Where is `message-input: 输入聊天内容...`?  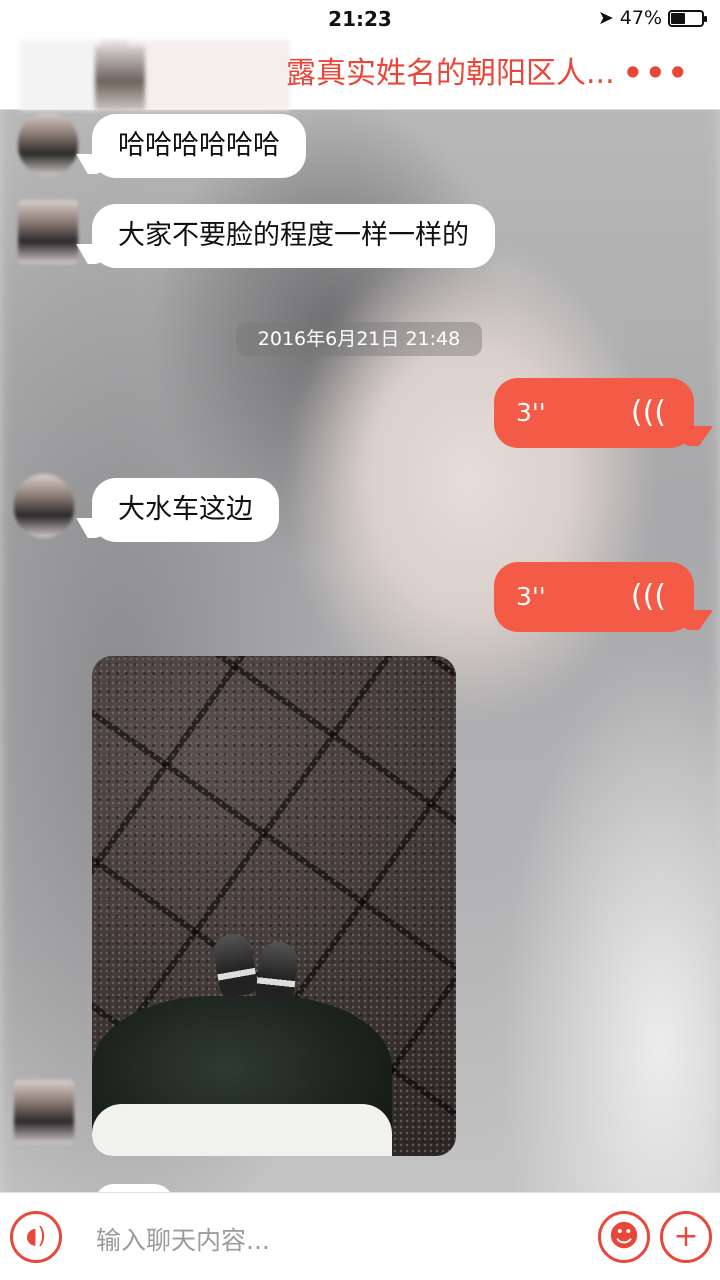
message-input: 输入聊天内容... is located at coordinates (183, 1239).